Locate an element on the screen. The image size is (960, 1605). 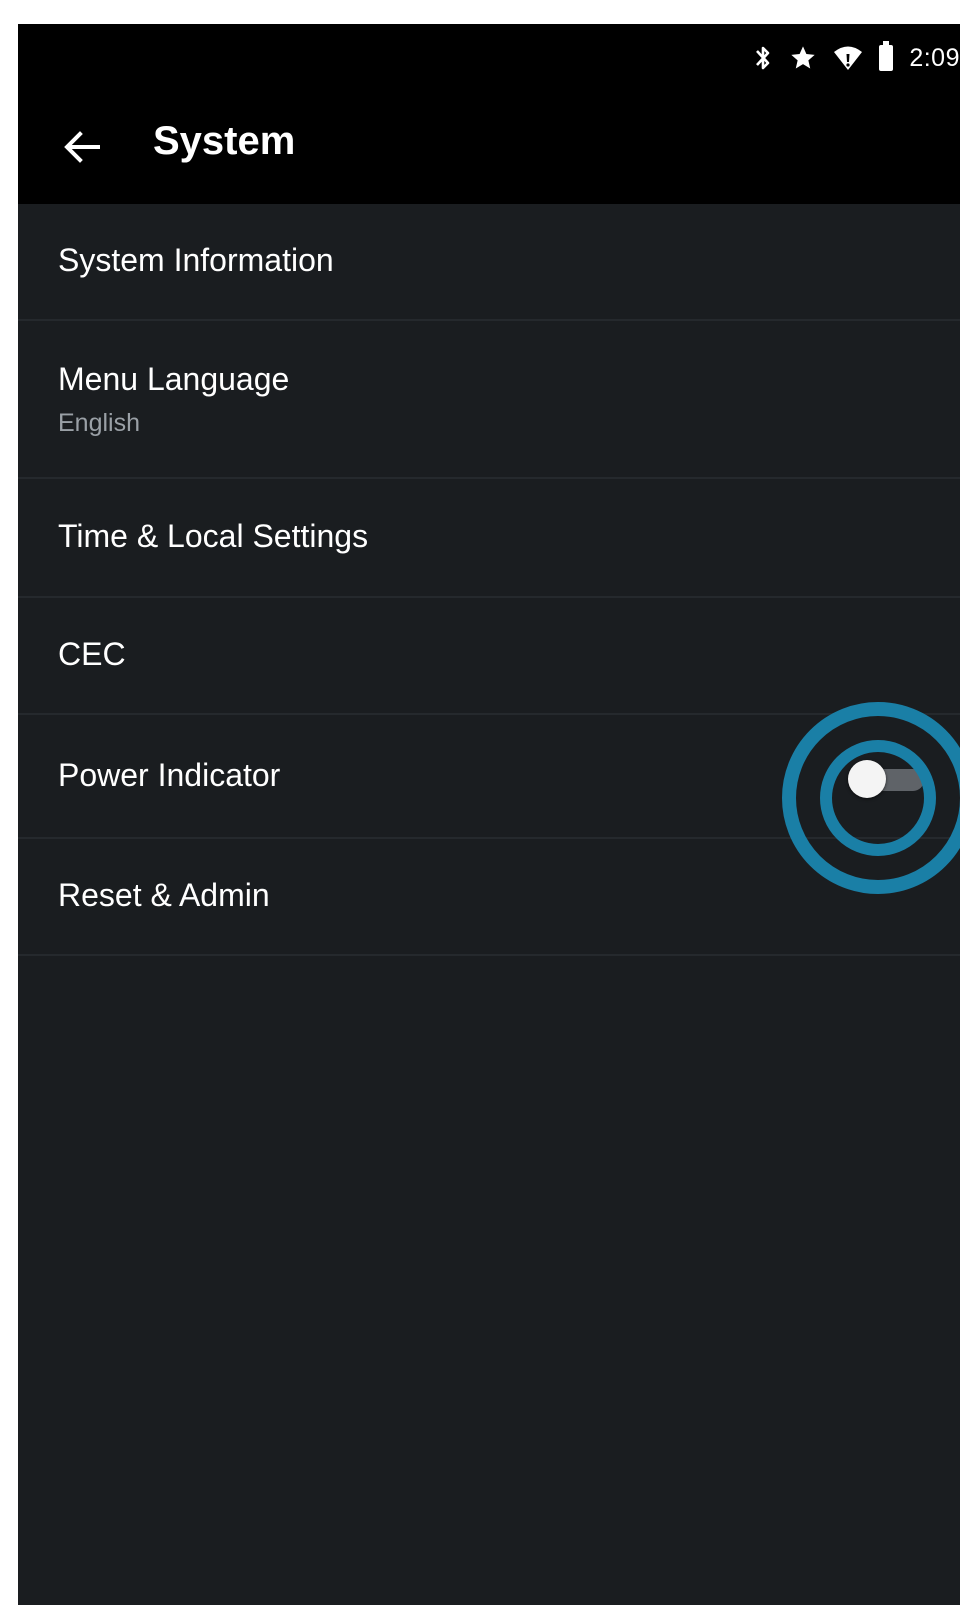
settings-item-power-indicator: Power Indicator is located at coordinates (489, 777).